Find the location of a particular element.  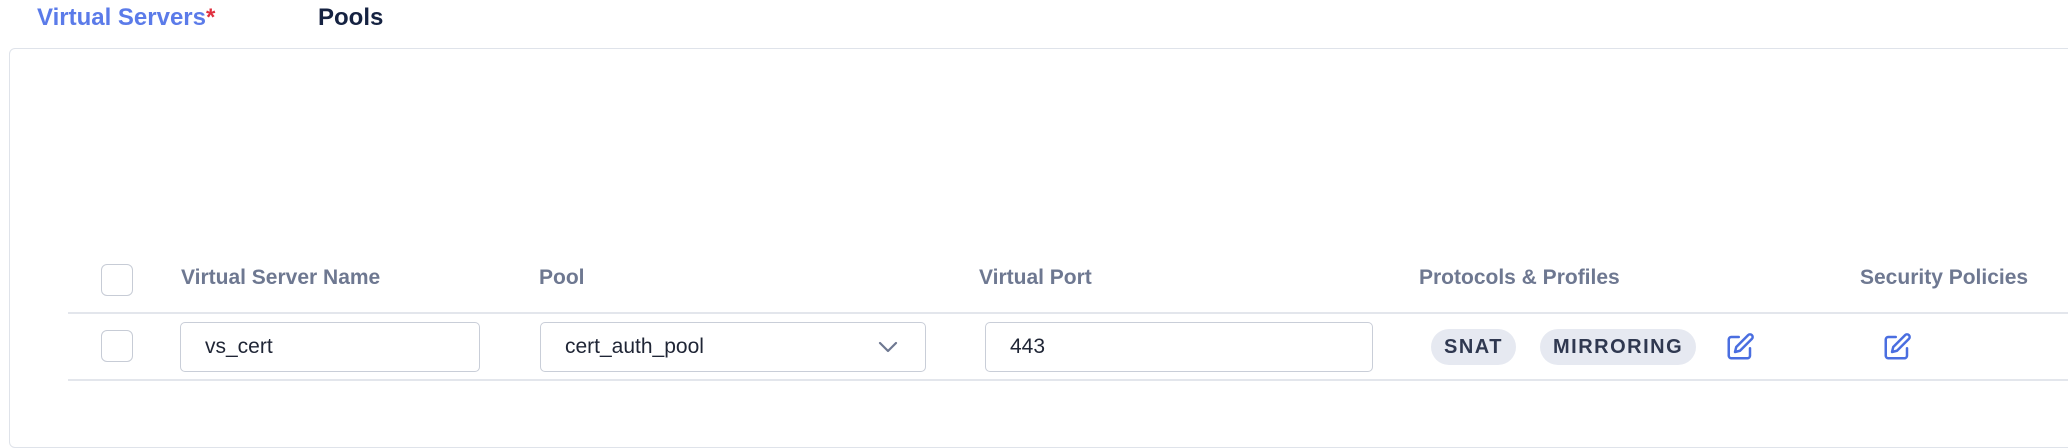

virtual-server-name-input: vs_cert is located at coordinates (330, 347).